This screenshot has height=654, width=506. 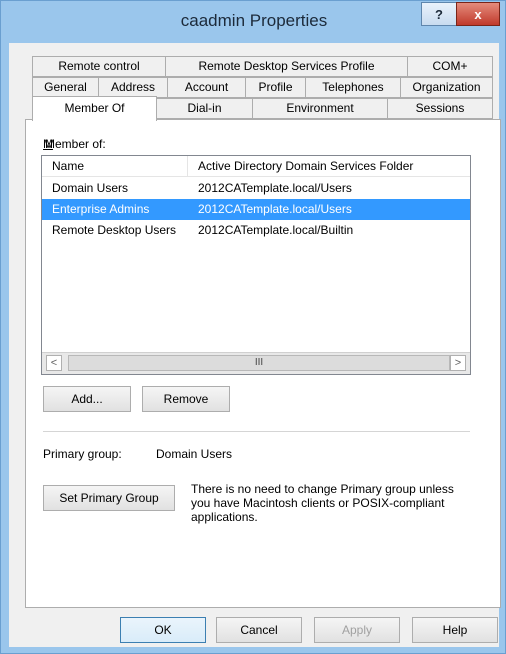 What do you see at coordinates (439, 14) in the screenshot?
I see `help-title-button: ?` at bounding box center [439, 14].